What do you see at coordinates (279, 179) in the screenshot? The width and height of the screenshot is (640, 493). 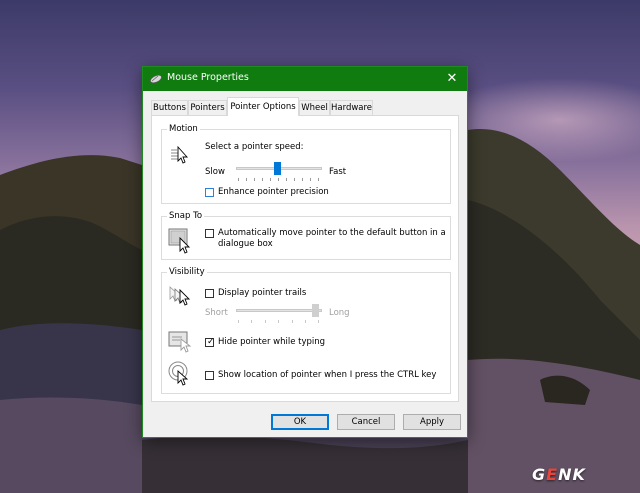 I see `pointer-speed-ticks` at bounding box center [279, 179].